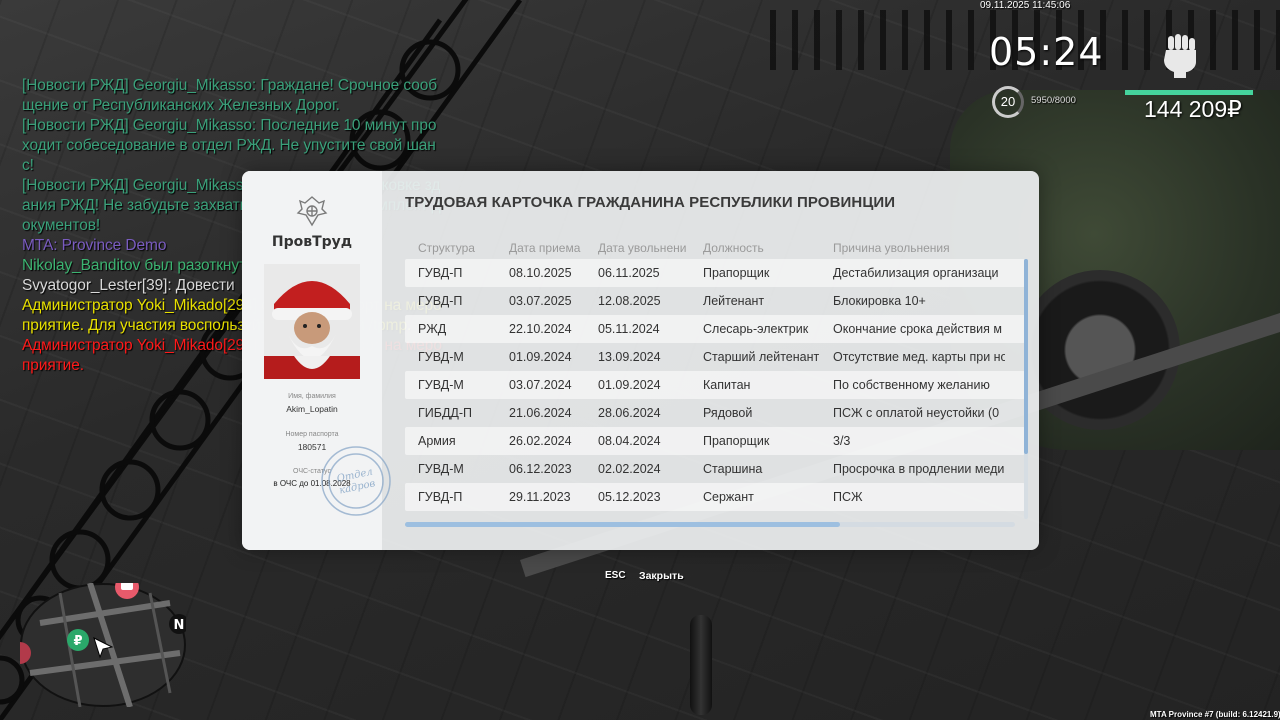 This screenshot has width=1280, height=720. I want to click on health-bar, so click(1189, 92).